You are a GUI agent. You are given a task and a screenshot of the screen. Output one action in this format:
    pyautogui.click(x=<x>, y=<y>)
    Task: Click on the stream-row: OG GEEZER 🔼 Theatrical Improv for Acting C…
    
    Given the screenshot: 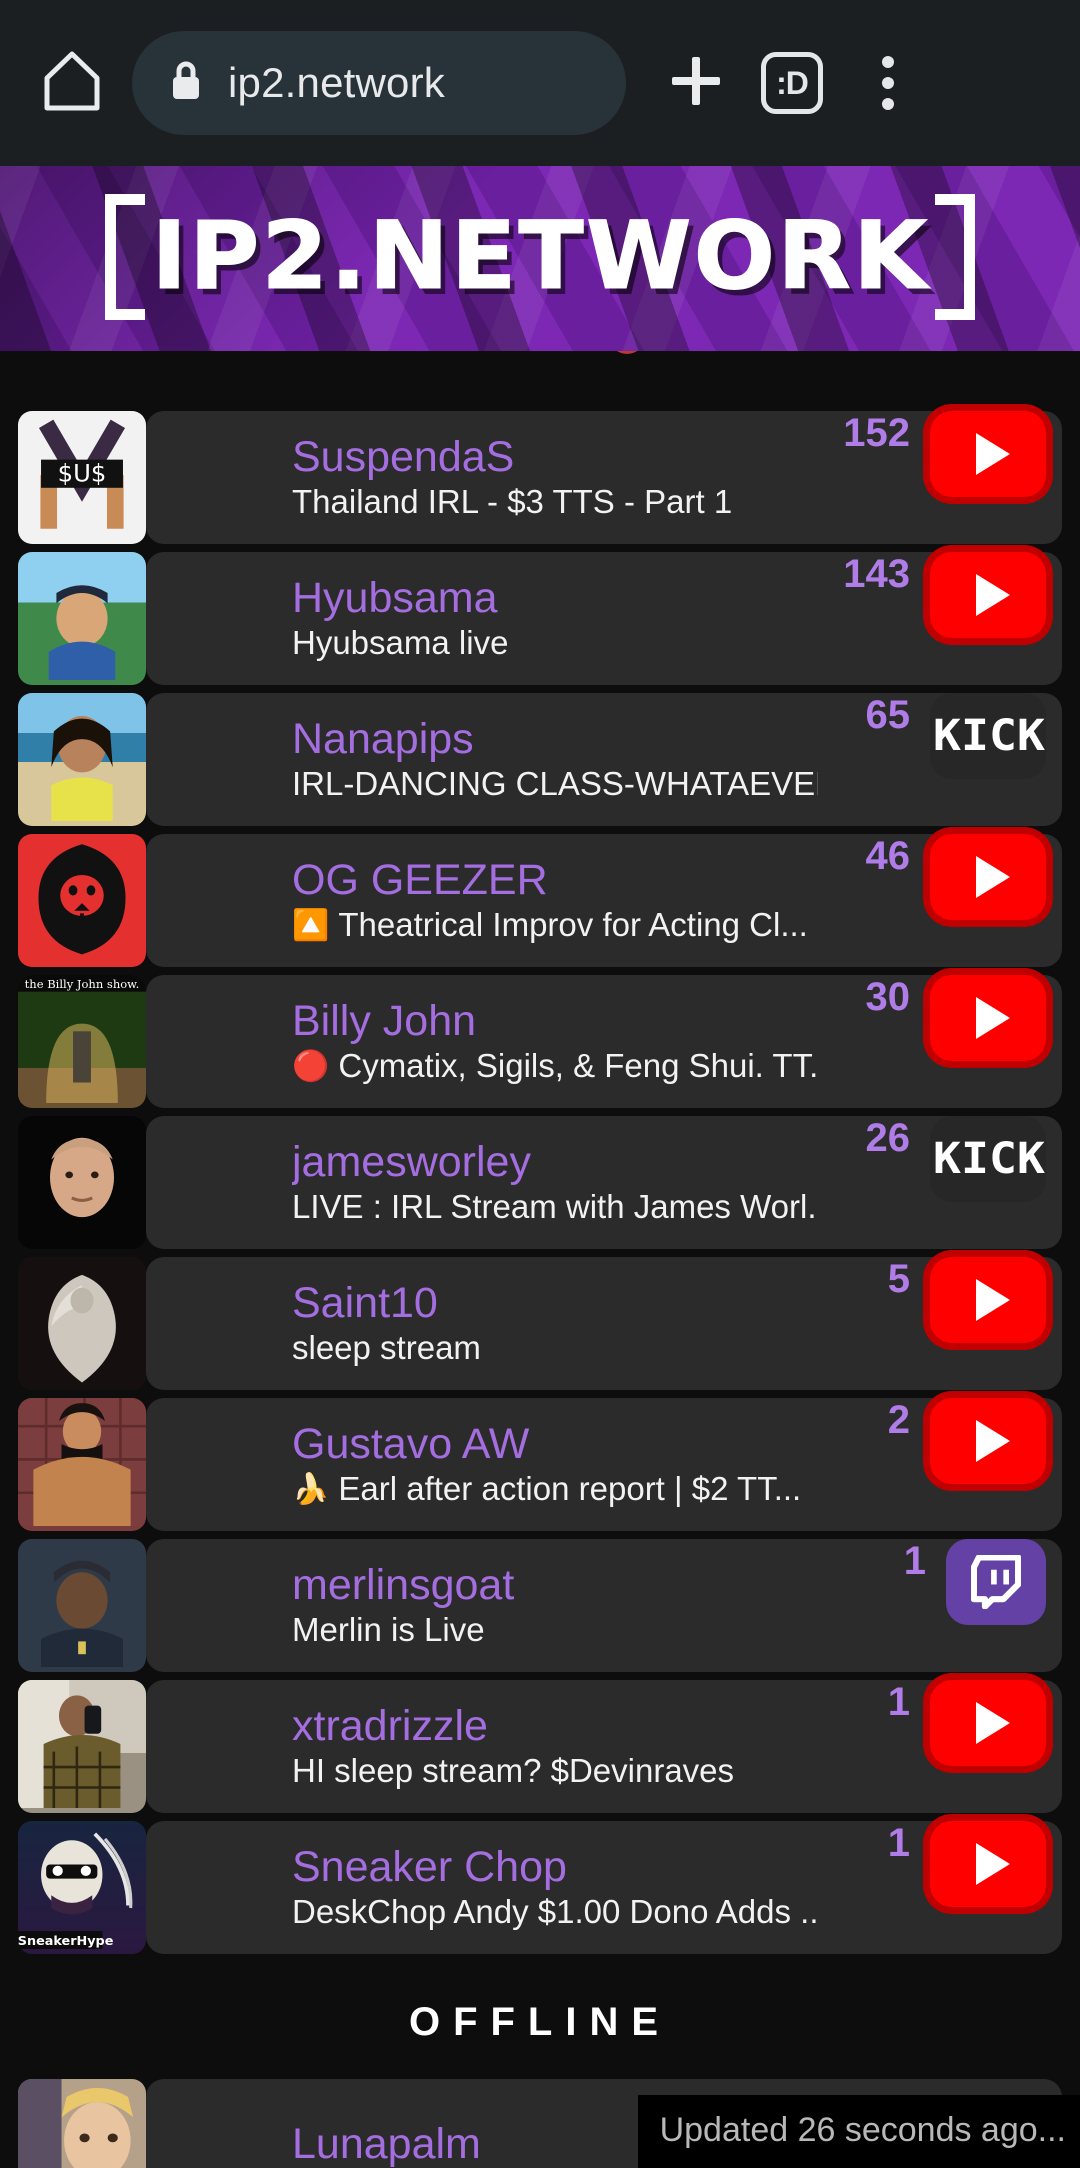 What is the action you would take?
    pyautogui.click(x=540, y=900)
    